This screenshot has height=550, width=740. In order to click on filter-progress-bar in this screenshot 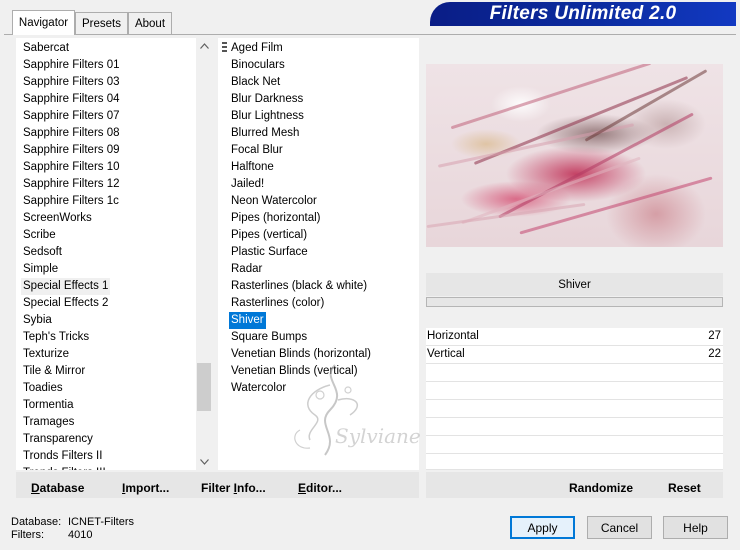, I will do `click(574, 302)`.